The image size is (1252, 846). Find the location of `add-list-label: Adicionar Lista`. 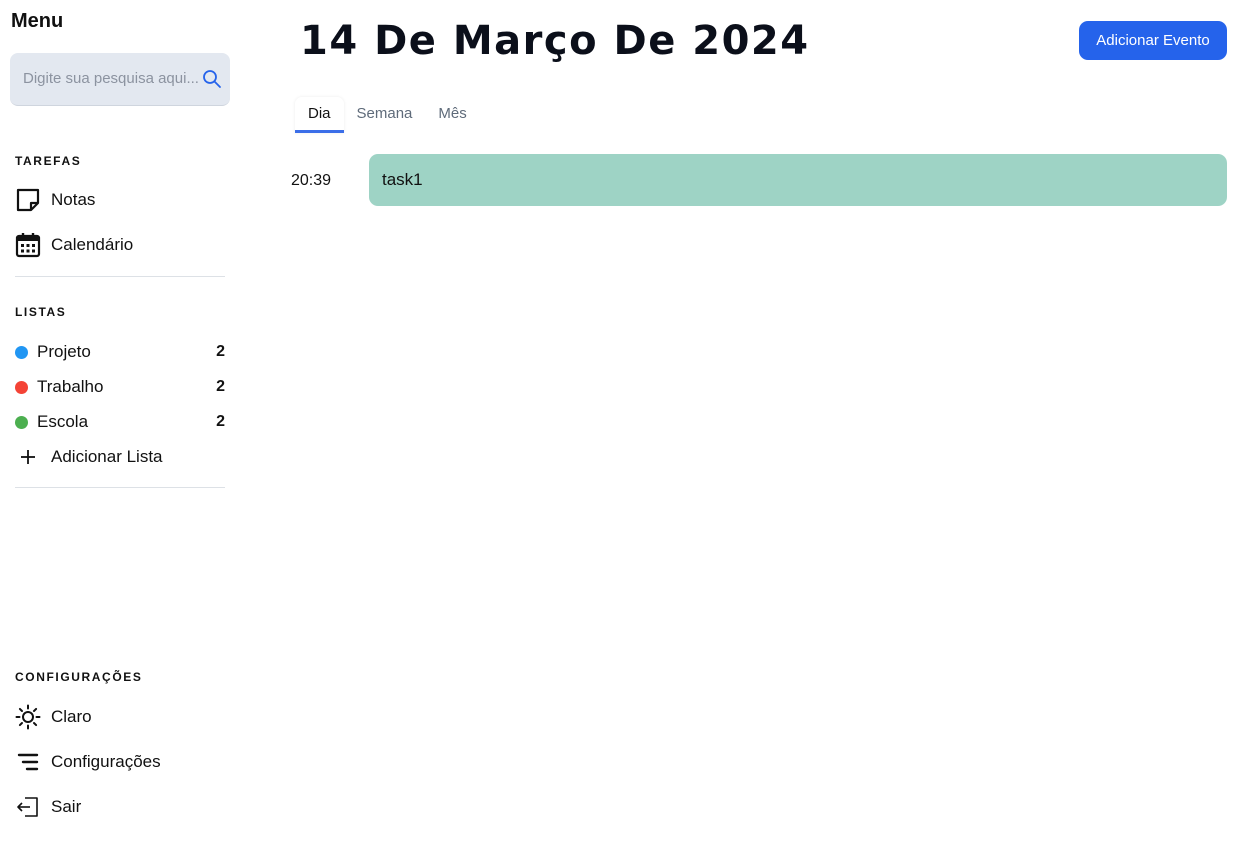

add-list-label: Adicionar Lista is located at coordinates (107, 456).